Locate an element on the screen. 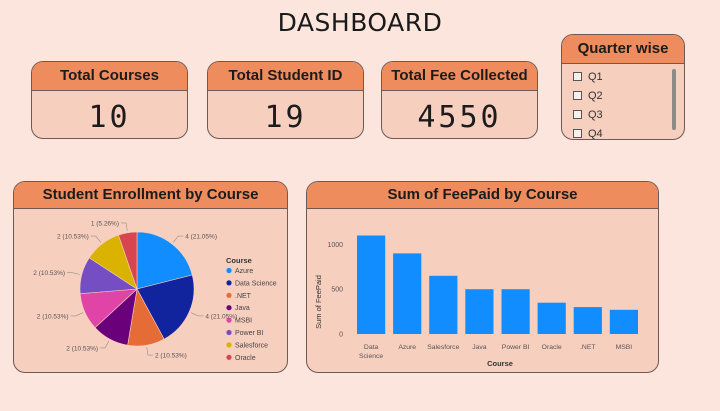 The height and width of the screenshot is (411, 720). quarter-slicer-title: Quarter wise is located at coordinates (623, 49).